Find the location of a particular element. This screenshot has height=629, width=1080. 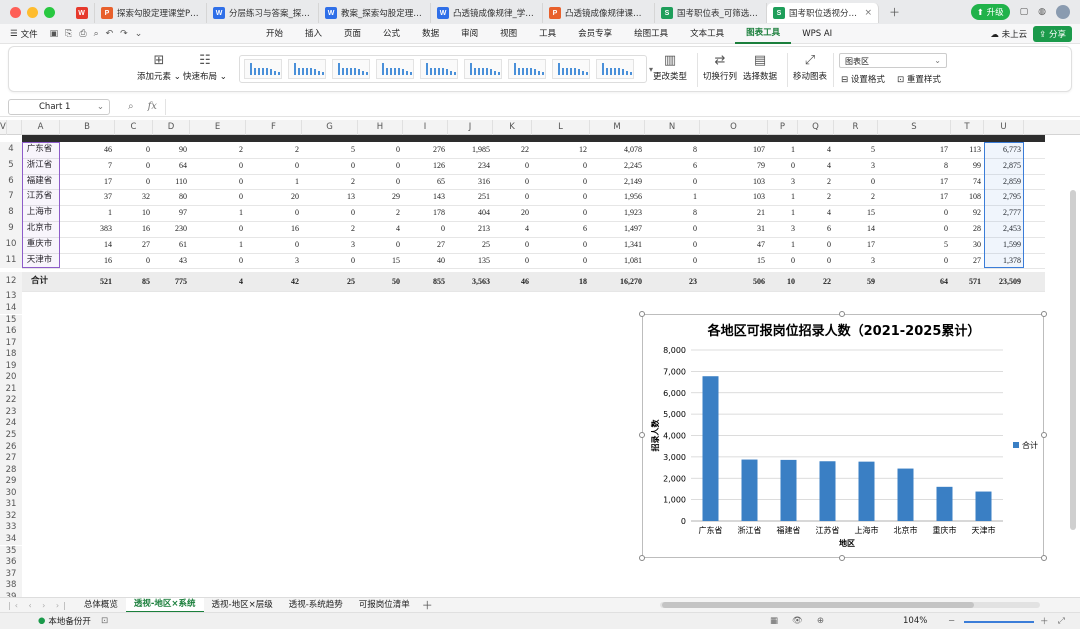

zoom-in-icon: ＋ is located at coordinates (1044, 621).